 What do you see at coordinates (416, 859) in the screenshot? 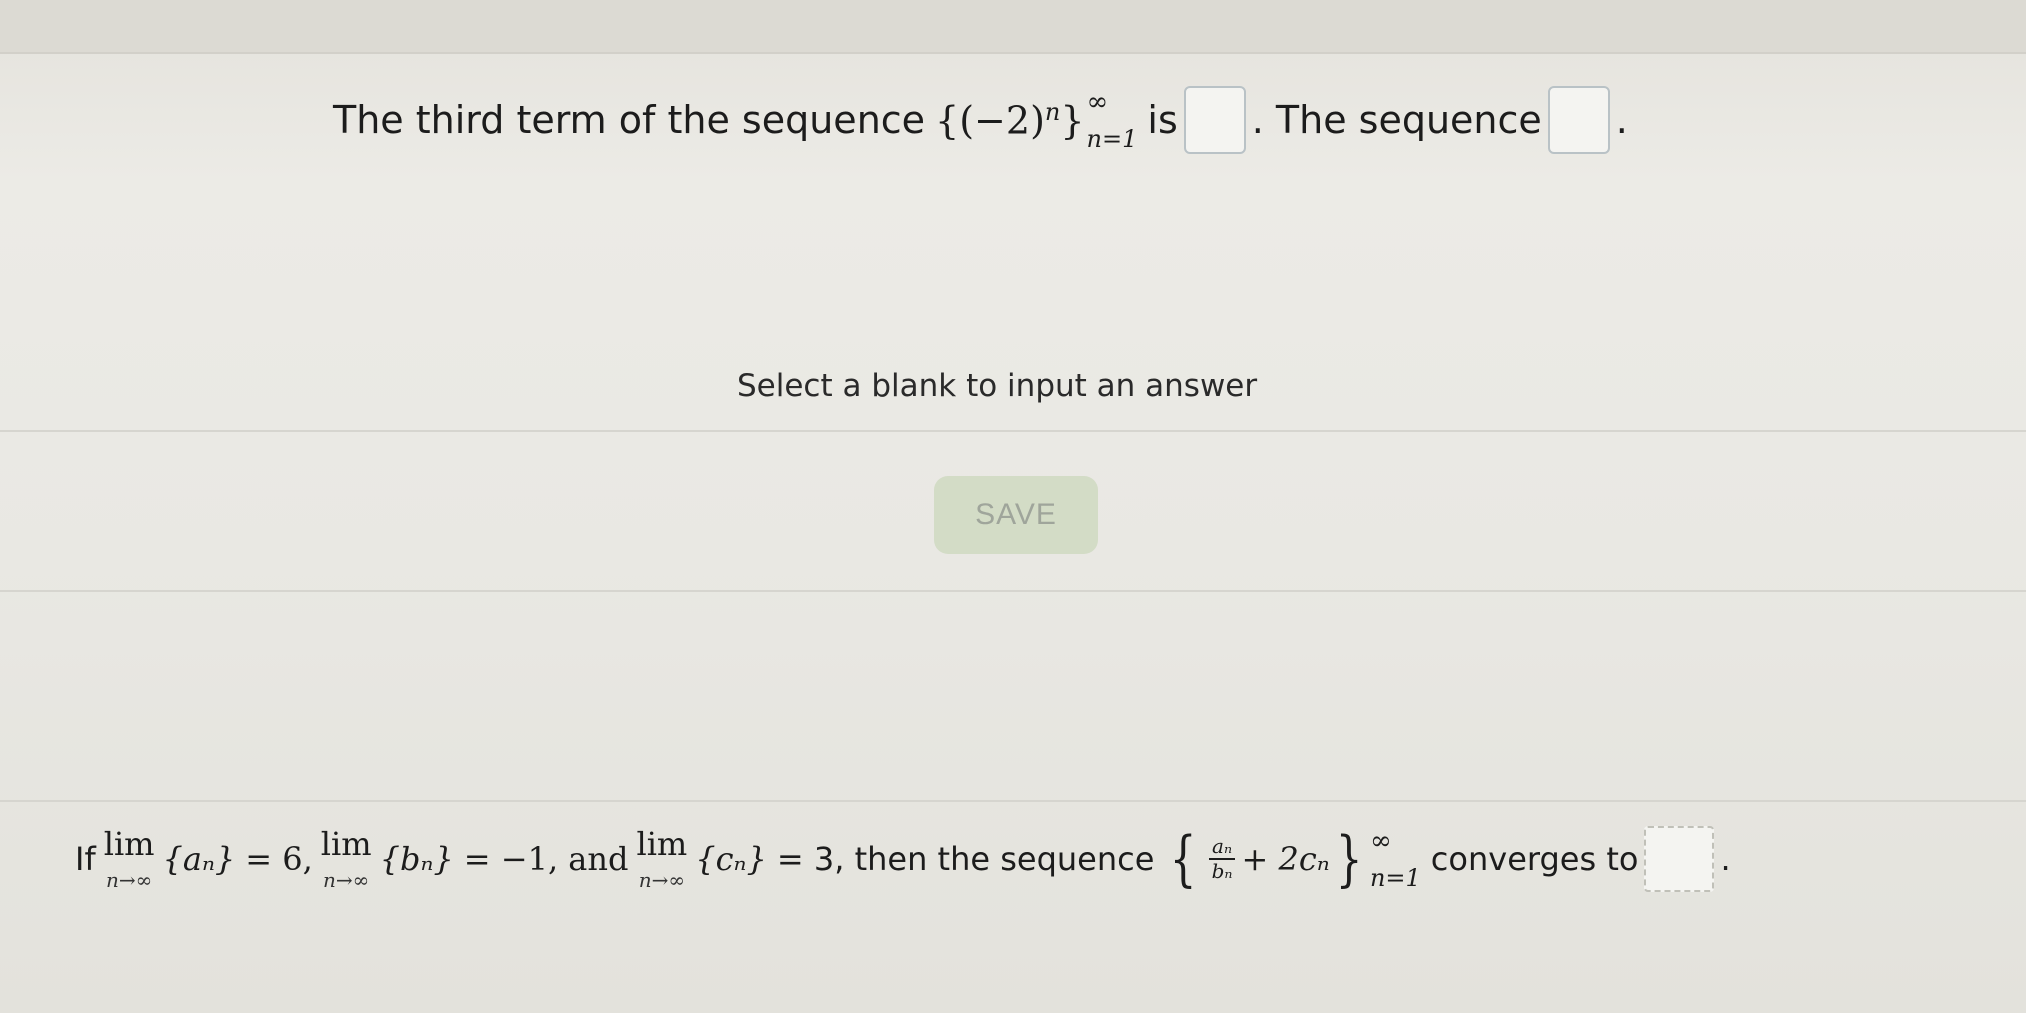
I see `sequence-b: {bₙ}` at bounding box center [416, 859].